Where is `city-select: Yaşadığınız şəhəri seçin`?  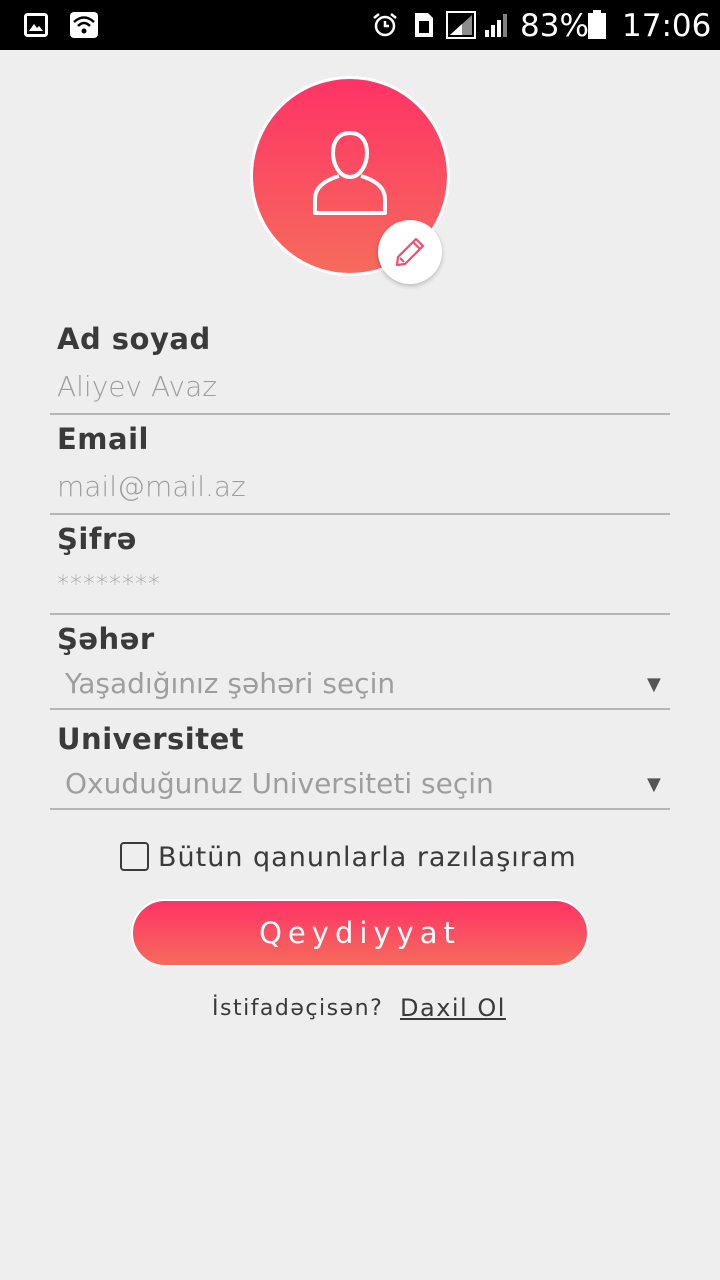
city-select: Yaşadığınız şəhəri seçin is located at coordinates (230, 683).